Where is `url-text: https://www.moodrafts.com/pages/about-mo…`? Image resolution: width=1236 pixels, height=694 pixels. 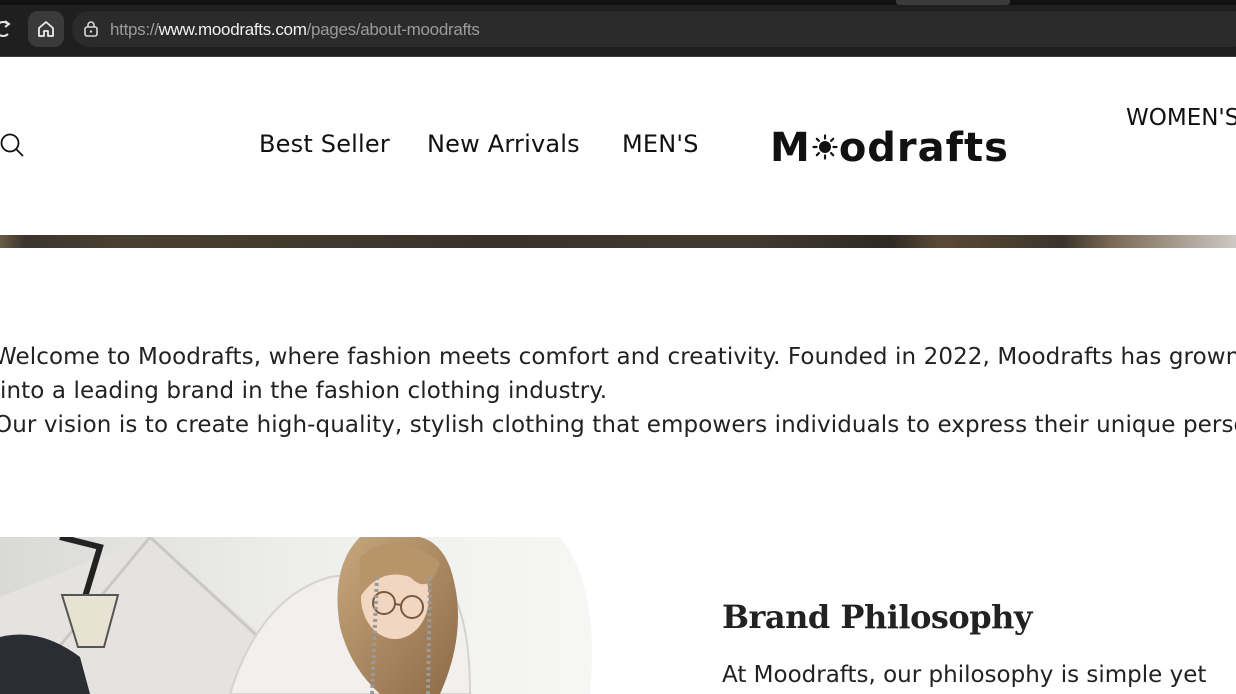
url-text: https://www.moodrafts.com/pages/about-mo… is located at coordinates (295, 30).